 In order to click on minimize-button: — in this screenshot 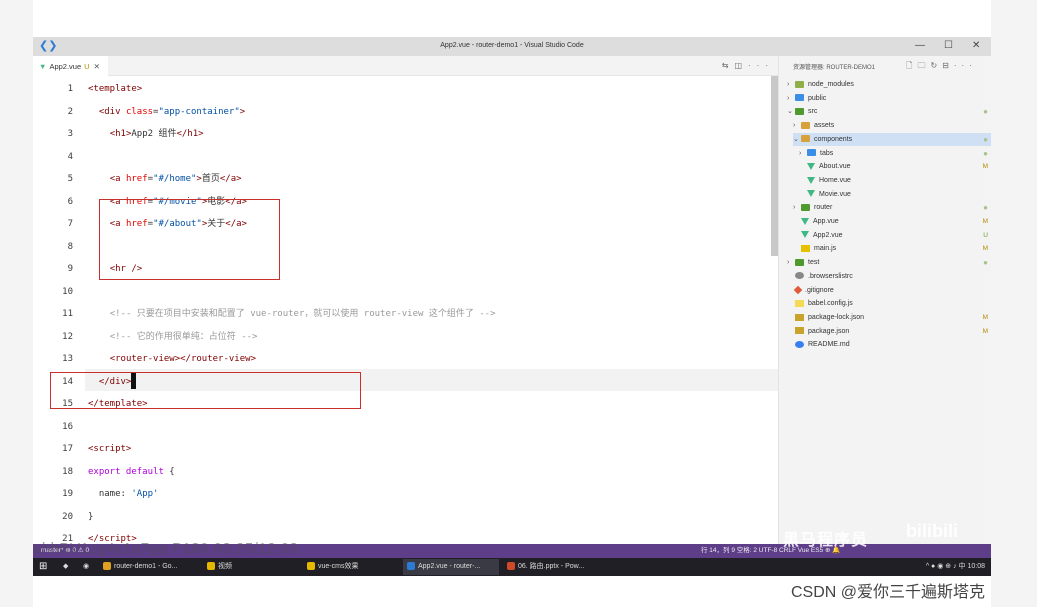, I will do `click(920, 46)`.